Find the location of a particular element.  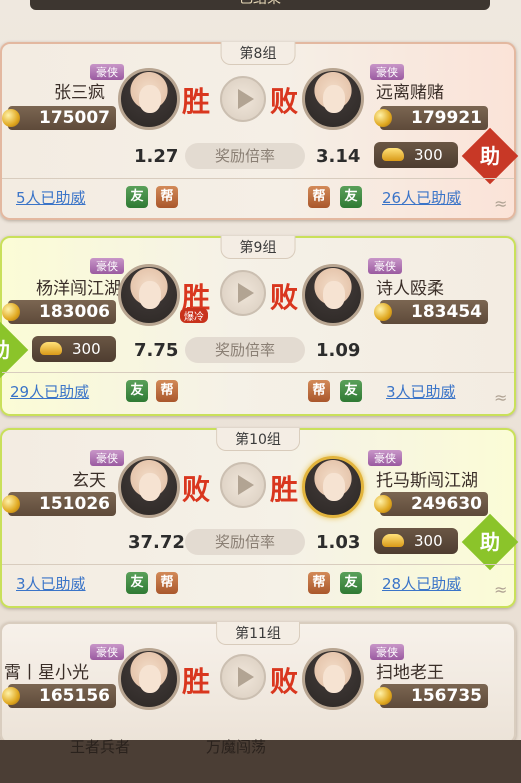

right-player-name: 托马斯闯江湖 is located at coordinates (427, 481).